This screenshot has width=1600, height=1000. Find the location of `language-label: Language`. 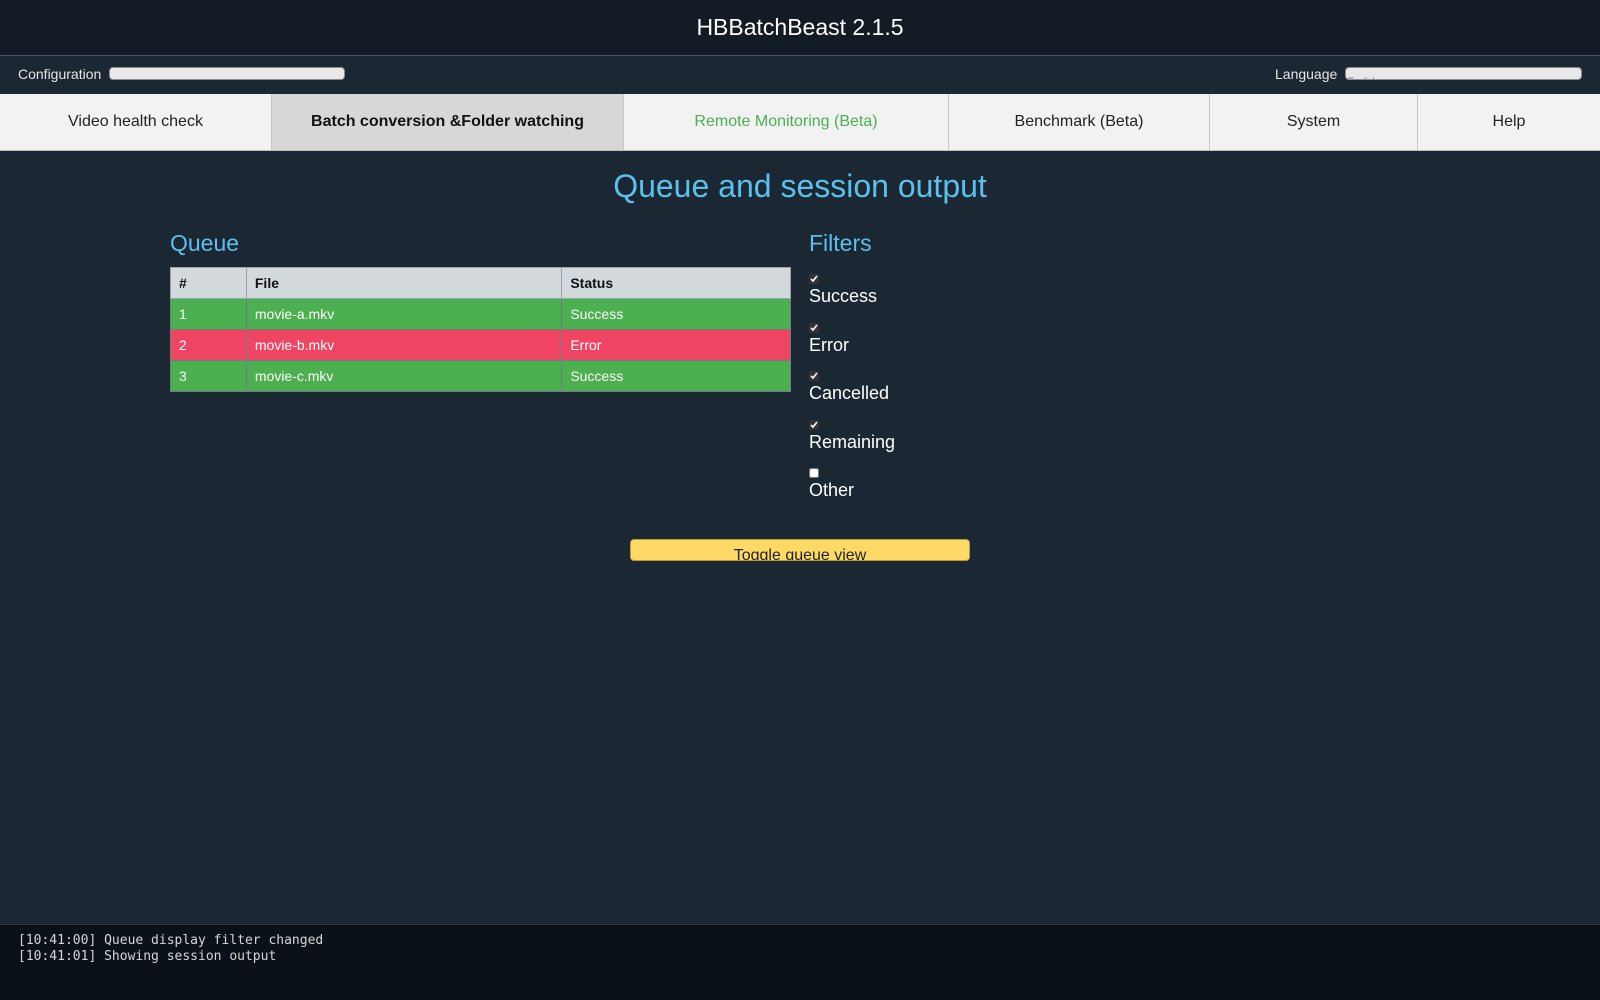

language-label: Language is located at coordinates (1306, 74).